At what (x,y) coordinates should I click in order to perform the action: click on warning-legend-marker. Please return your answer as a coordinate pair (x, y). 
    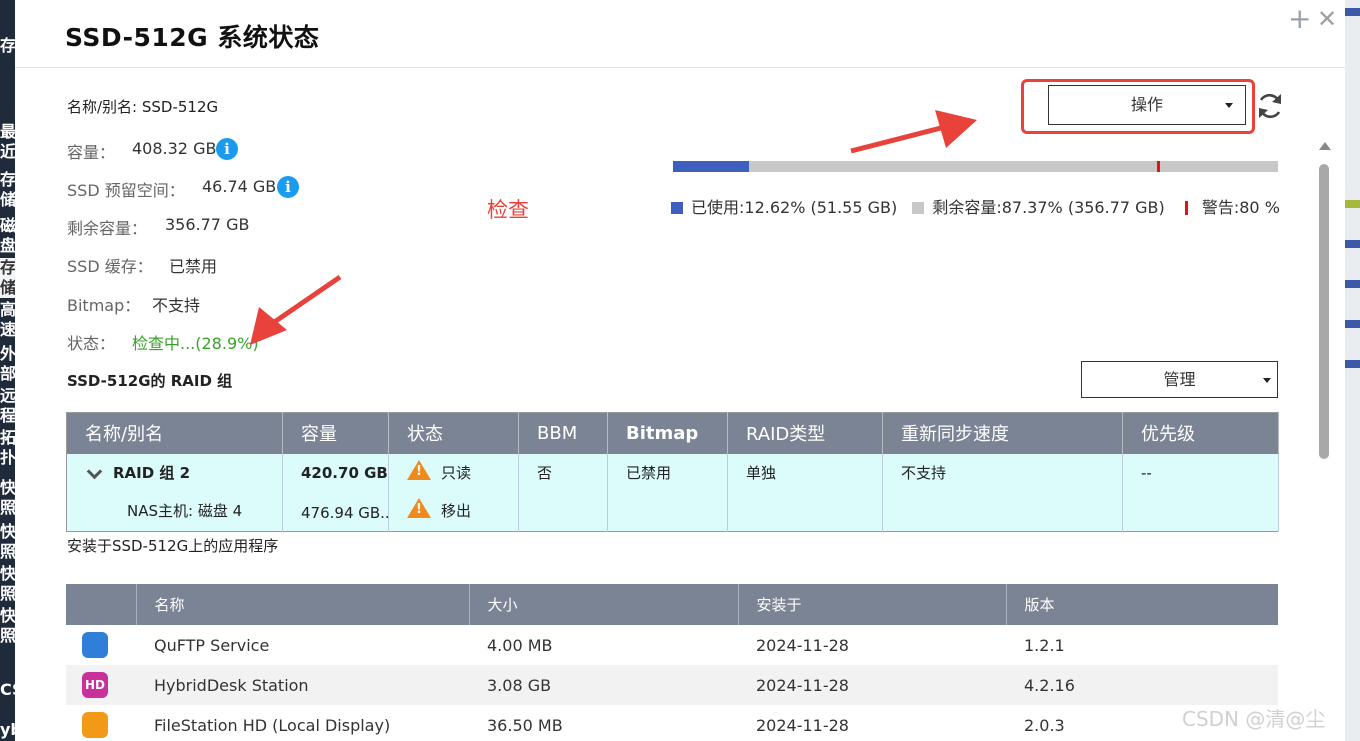
    Looking at the image, I should click on (1186, 208).